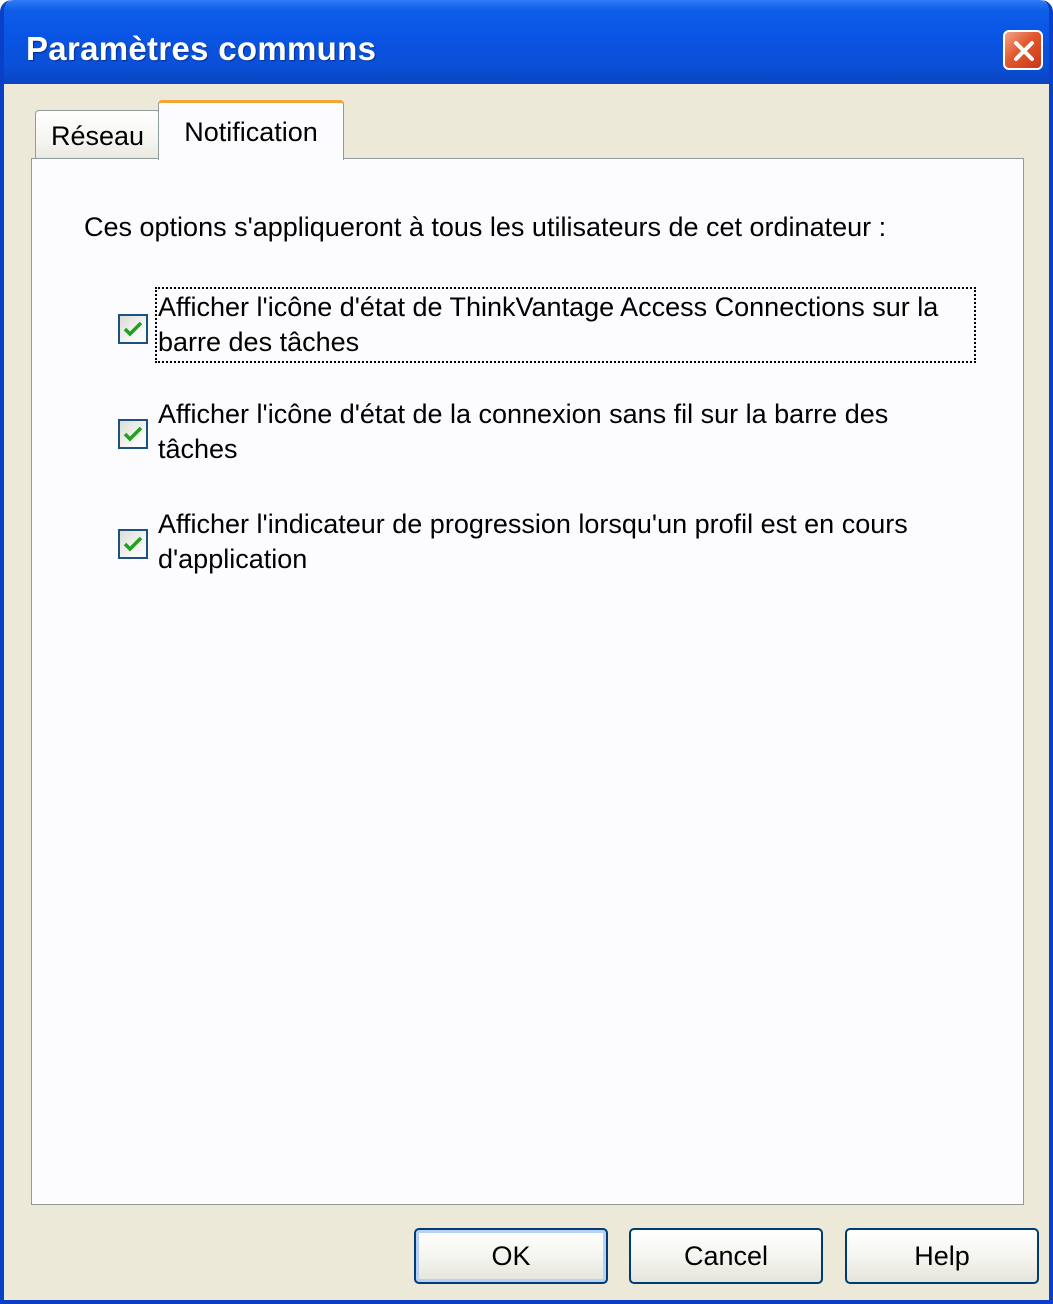  What do you see at coordinates (526, 42) in the screenshot?
I see `title-bar: Paramètres communs` at bounding box center [526, 42].